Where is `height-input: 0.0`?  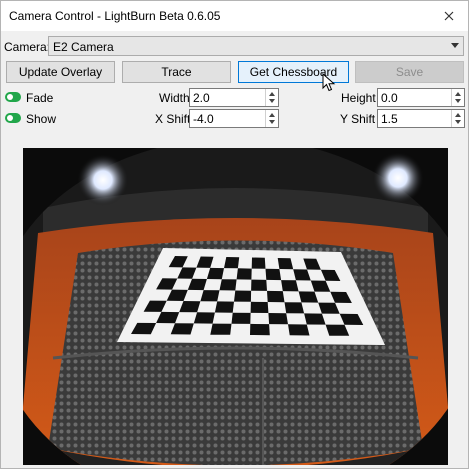 height-input: 0.0 is located at coordinates (421, 97).